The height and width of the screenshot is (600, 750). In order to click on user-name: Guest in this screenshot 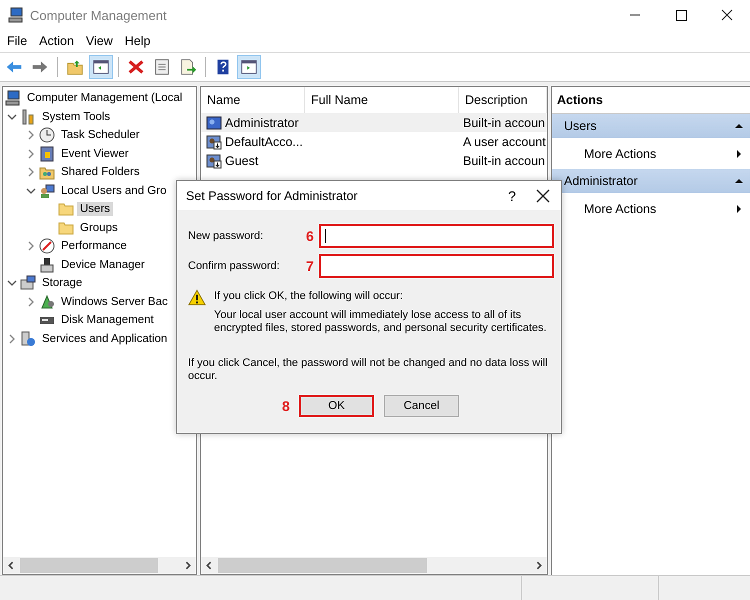, I will do `click(241, 161)`.